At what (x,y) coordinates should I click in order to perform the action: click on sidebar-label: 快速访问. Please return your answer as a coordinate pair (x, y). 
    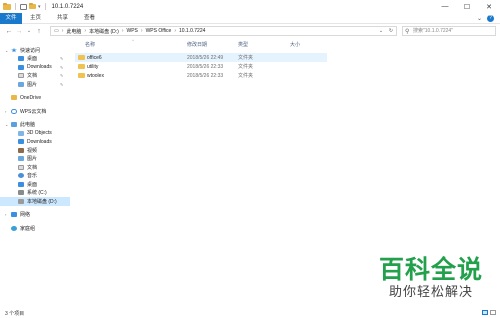
    Looking at the image, I should click on (30, 50).